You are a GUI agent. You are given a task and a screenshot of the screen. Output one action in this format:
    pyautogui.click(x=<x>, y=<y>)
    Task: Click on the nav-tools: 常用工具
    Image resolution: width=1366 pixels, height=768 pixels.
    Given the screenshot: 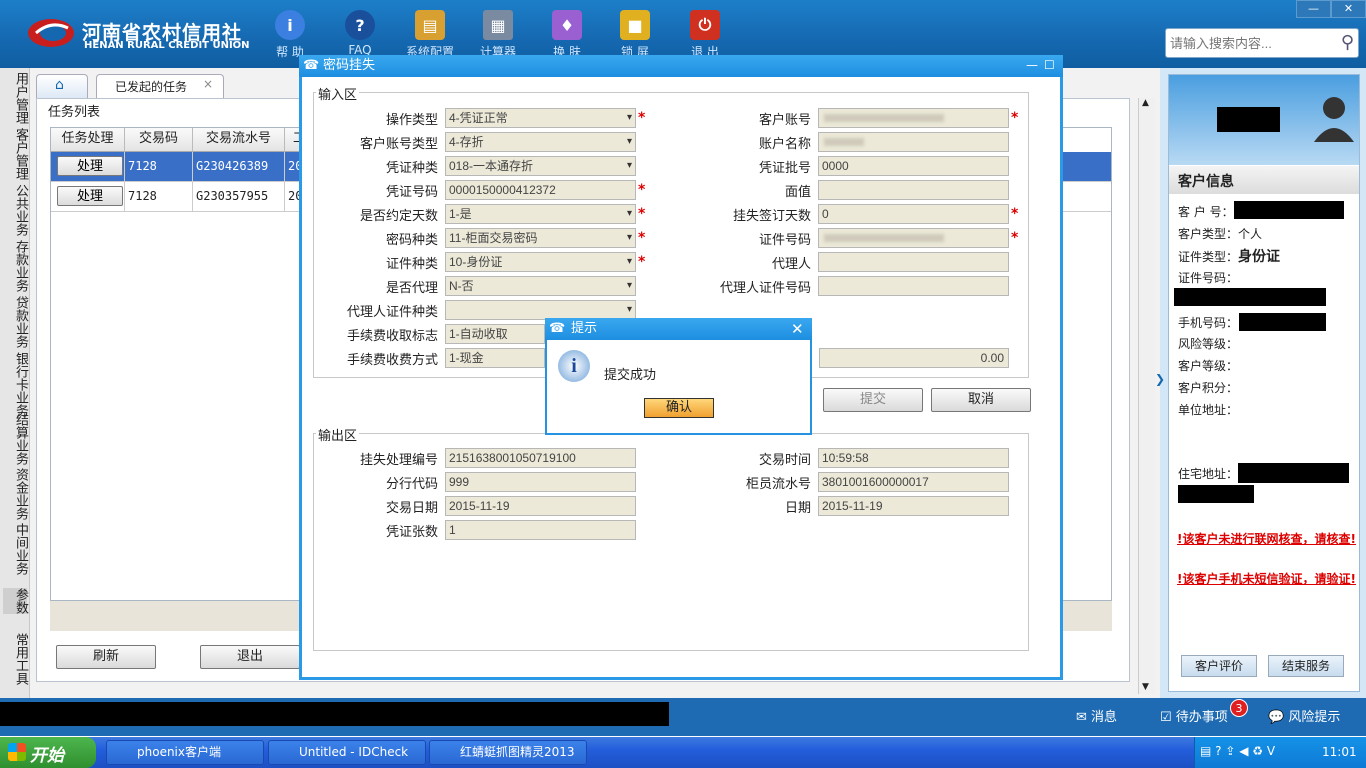 What is the action you would take?
    pyautogui.click(x=15, y=659)
    